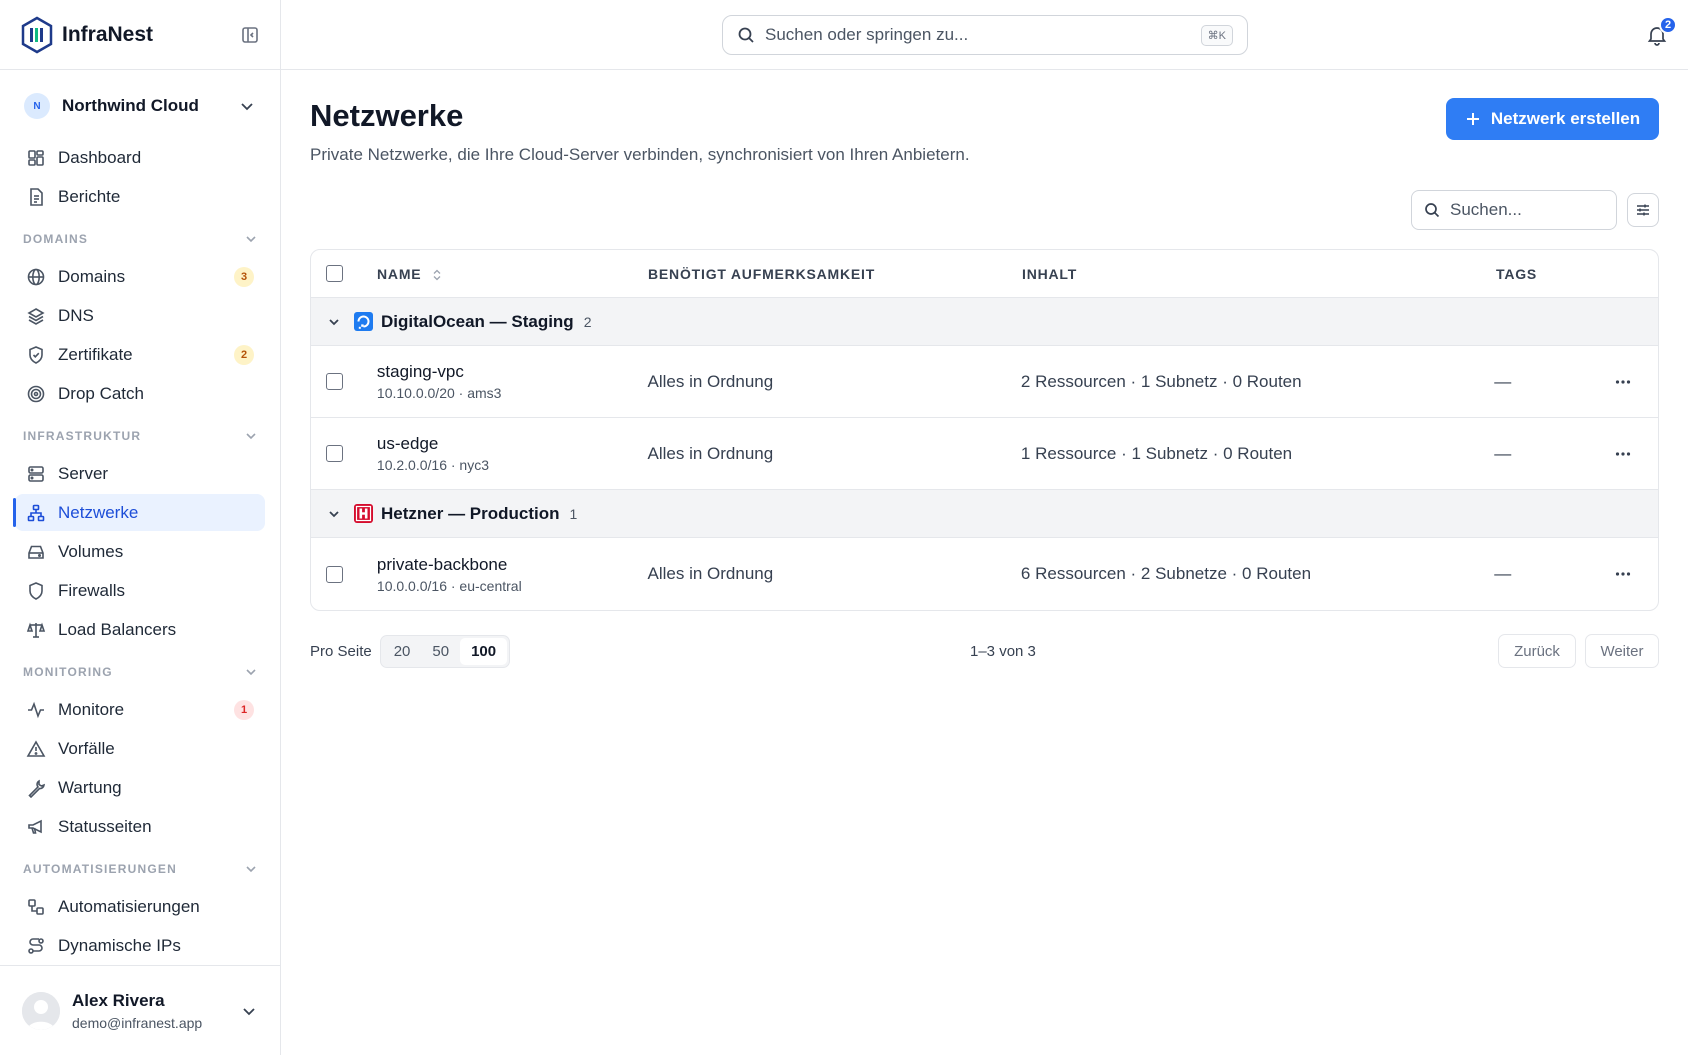 The height and width of the screenshot is (1055, 1688). Describe the element at coordinates (140, 315) in the screenshot. I see `sidebar-item-dns: DNS` at that location.